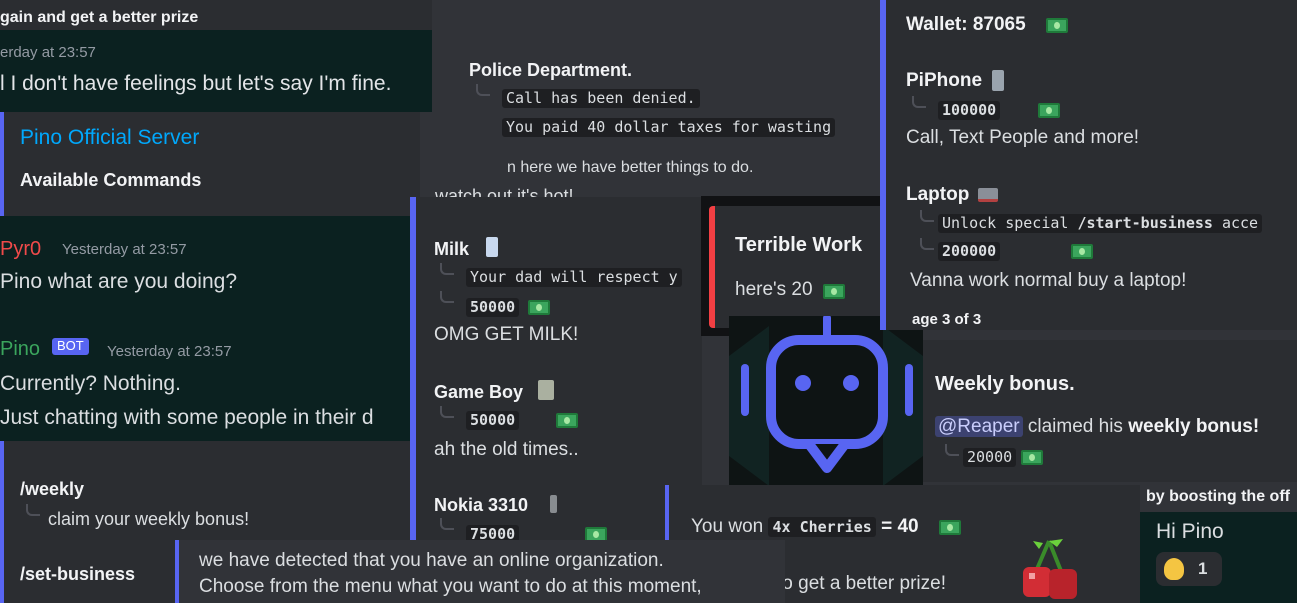 Image resolution: width=1297 pixels, height=603 pixels. What do you see at coordinates (546, 390) in the screenshot?
I see `gameboy-icon` at bounding box center [546, 390].